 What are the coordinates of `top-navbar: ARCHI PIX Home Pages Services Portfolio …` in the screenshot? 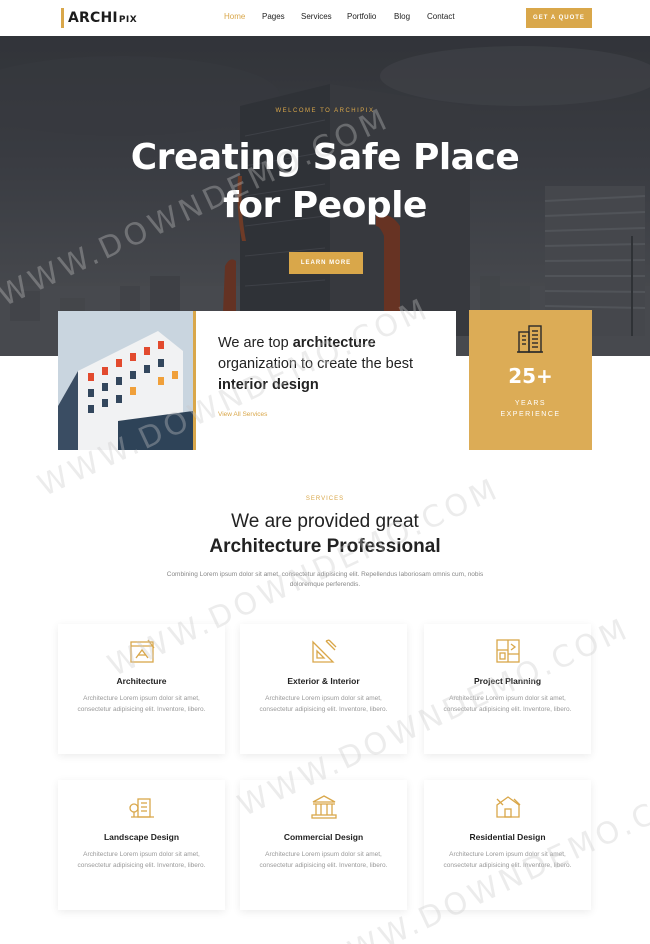 It's located at (325, 18).